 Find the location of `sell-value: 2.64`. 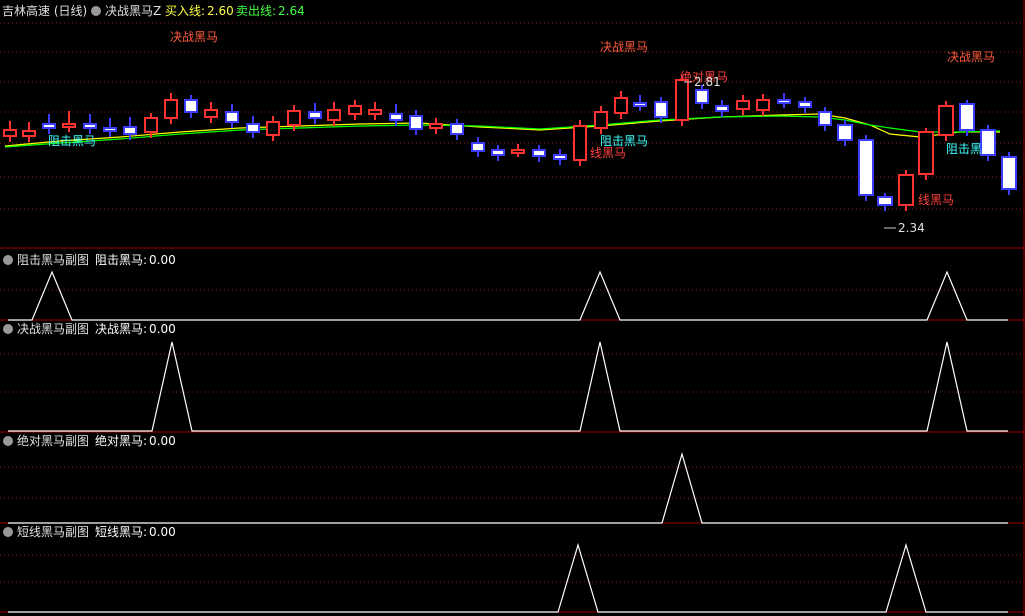

sell-value: 2.64 is located at coordinates (291, 11).